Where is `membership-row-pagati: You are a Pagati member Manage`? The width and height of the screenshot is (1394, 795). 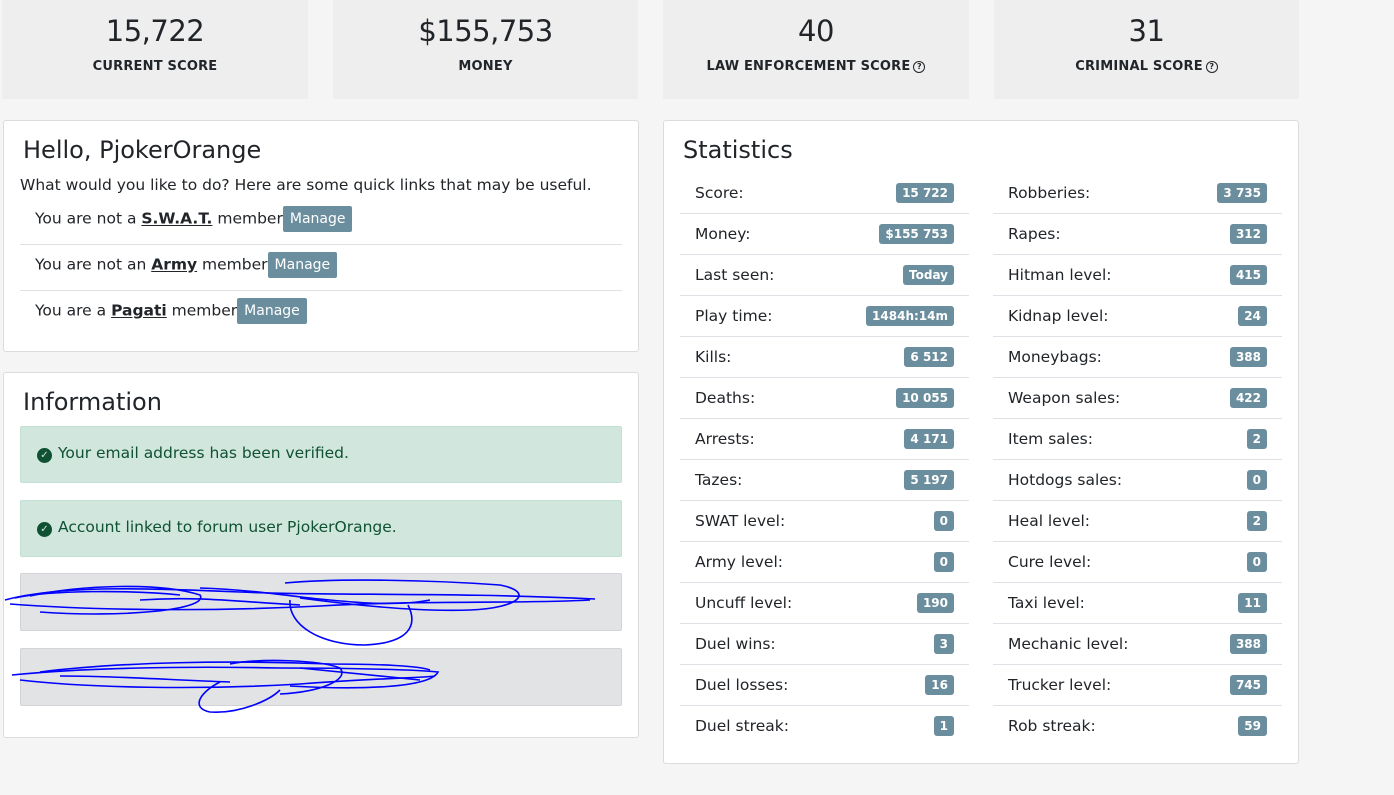 membership-row-pagati: You are a Pagati member Manage is located at coordinates (321, 314).